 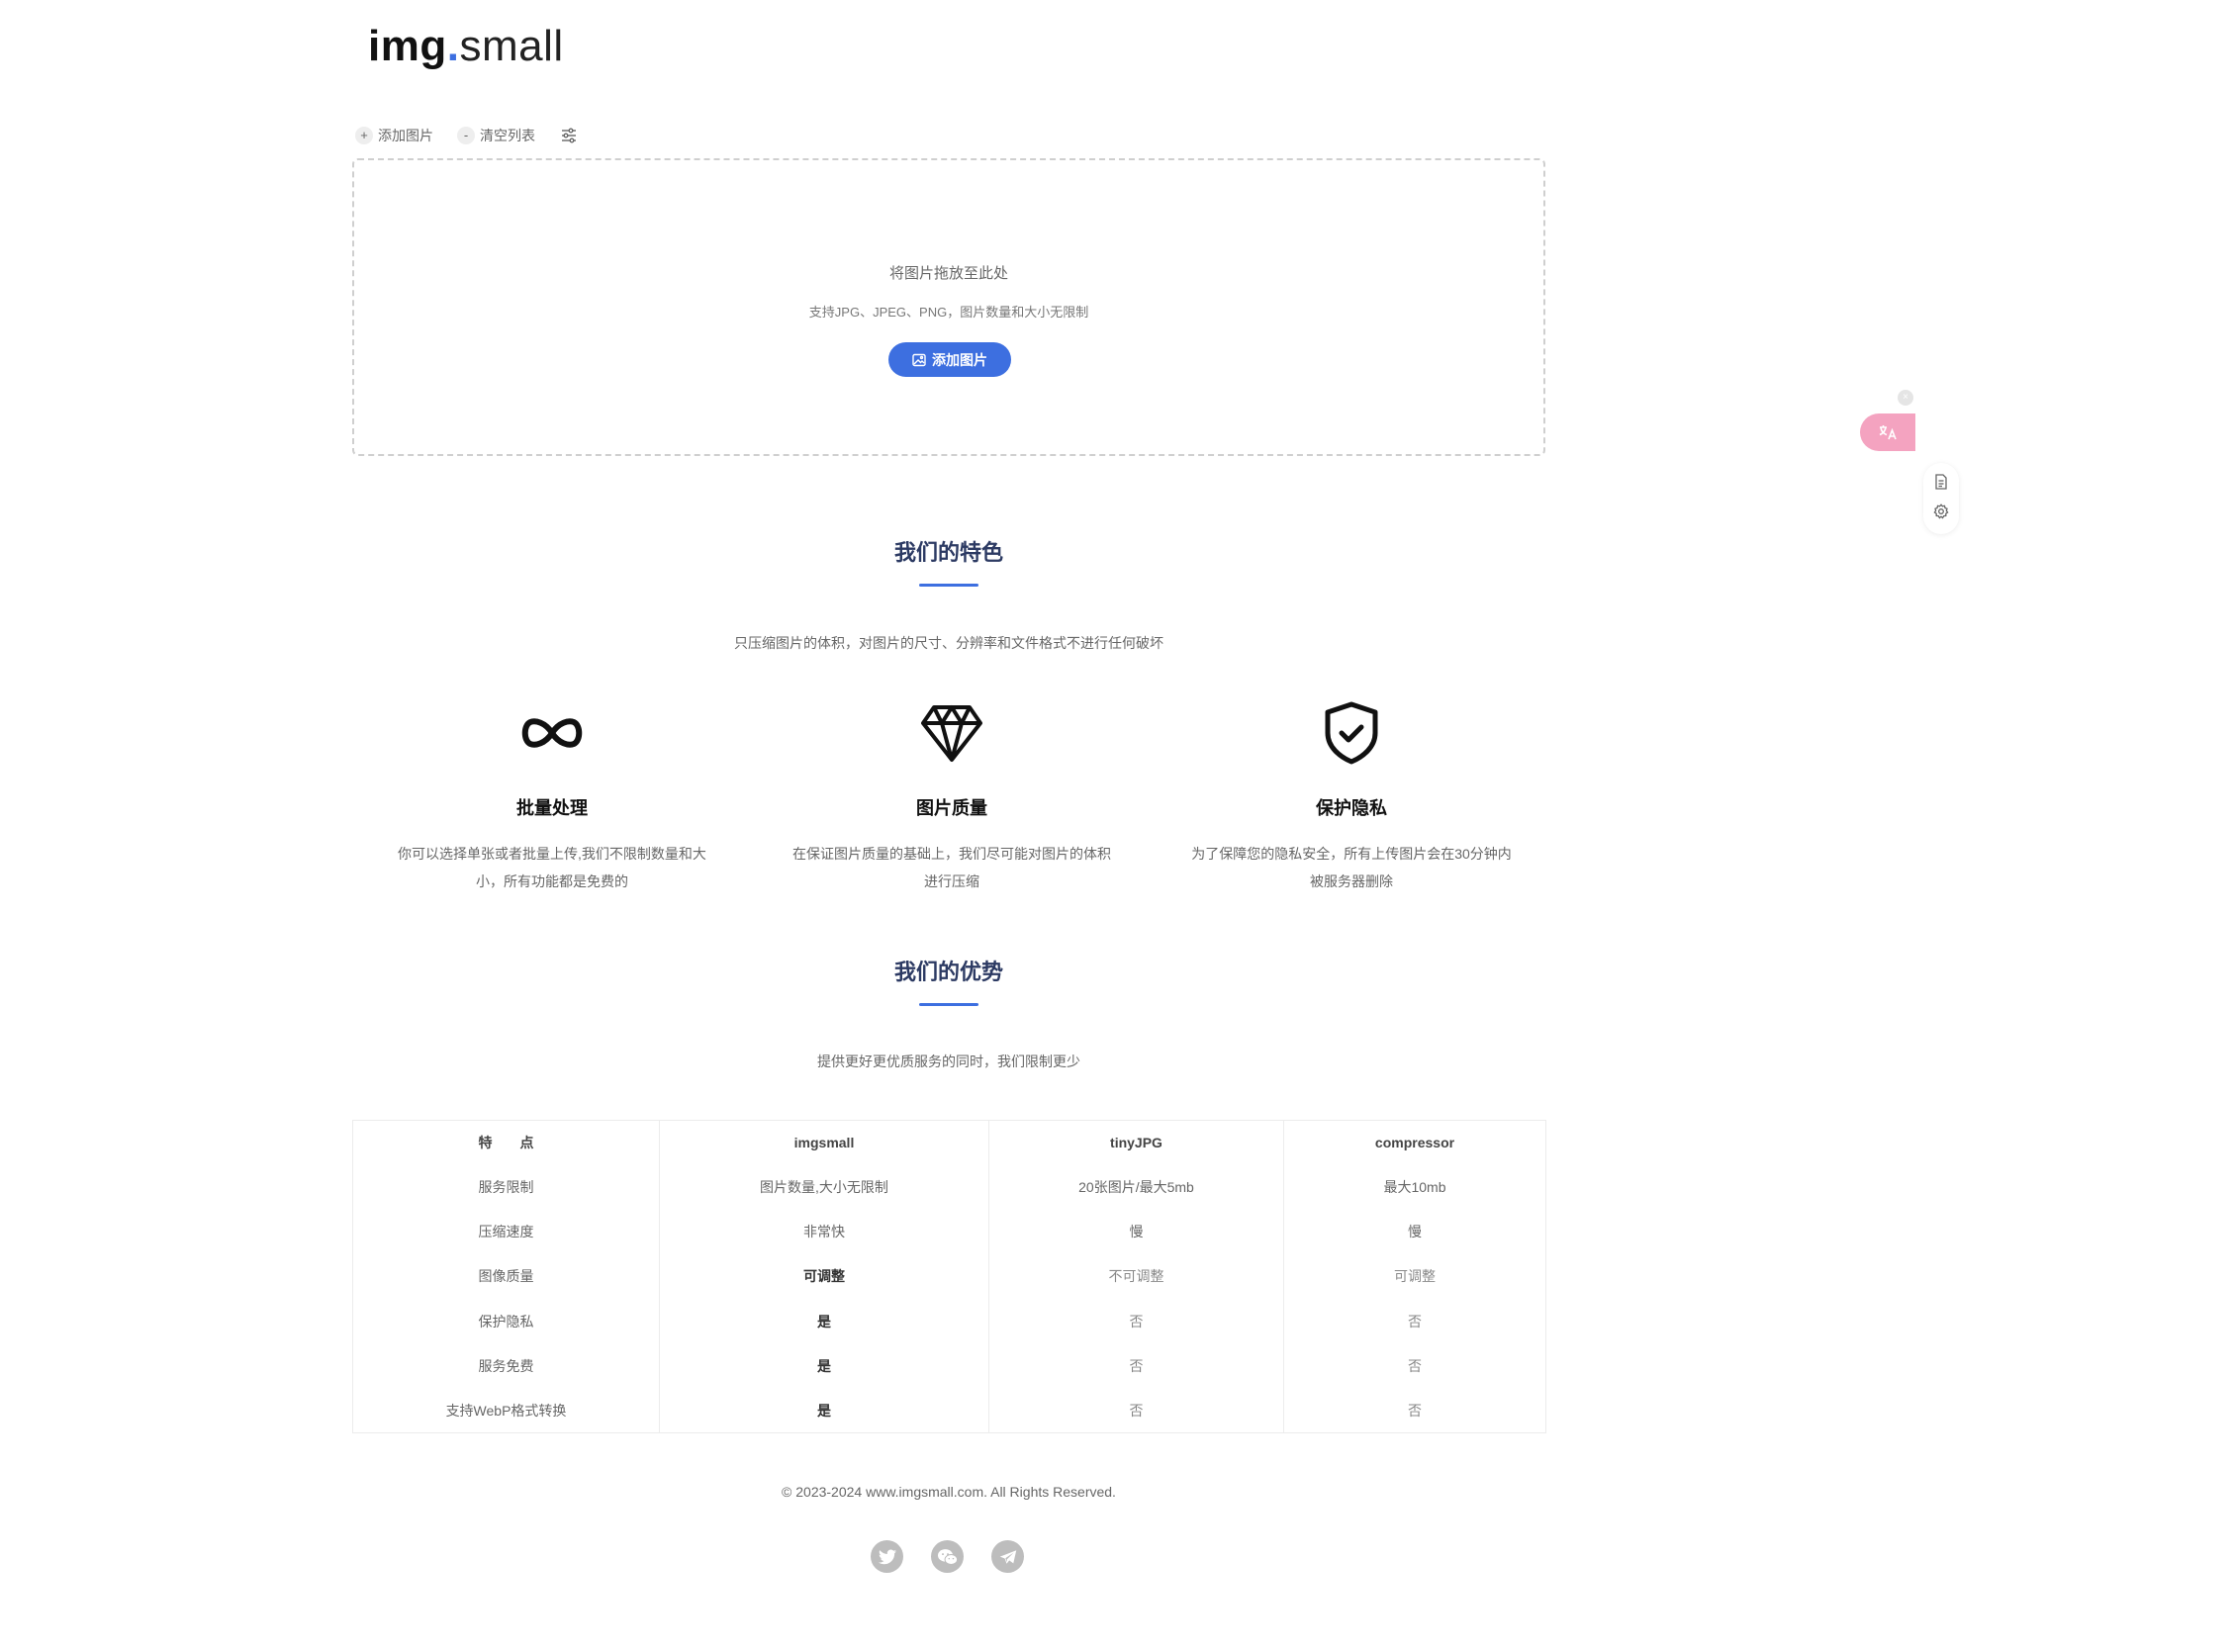 What do you see at coordinates (506, 1321) in the screenshot?
I see `table-cell: 保护隐私` at bounding box center [506, 1321].